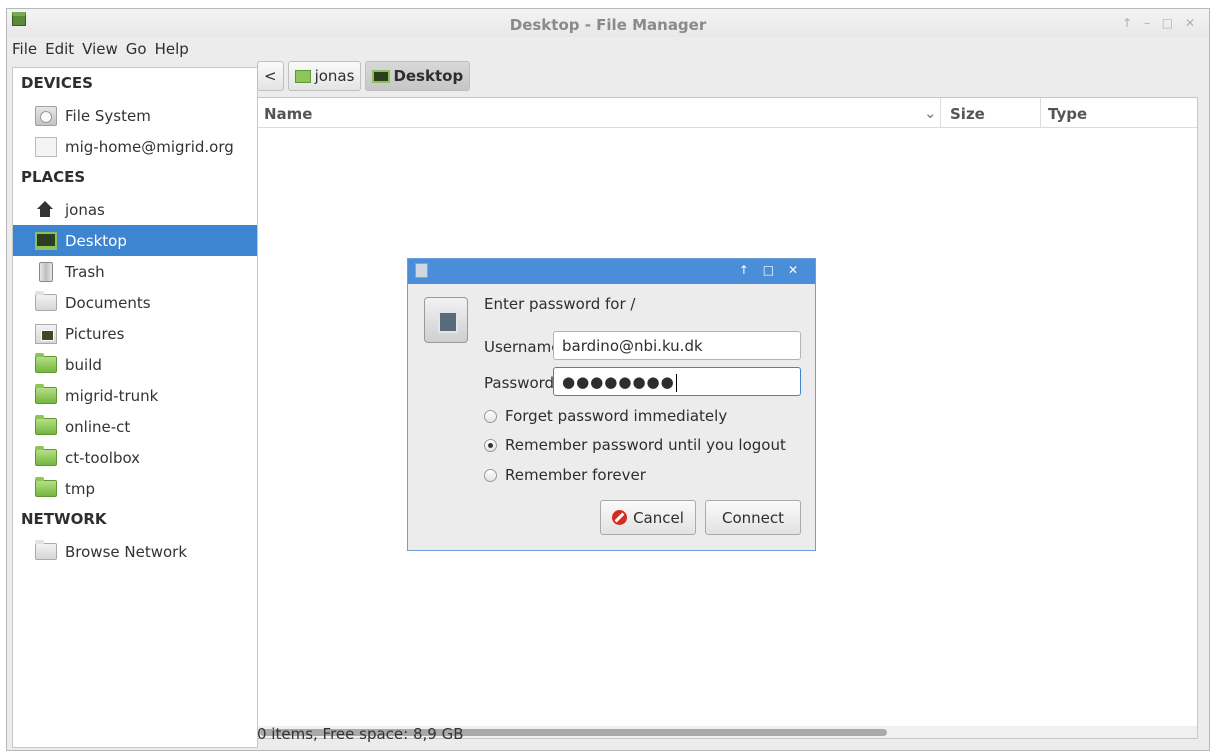 The image size is (1211, 752). I want to click on sidebar-item-label: mig-home@migrid.org, so click(149, 146).